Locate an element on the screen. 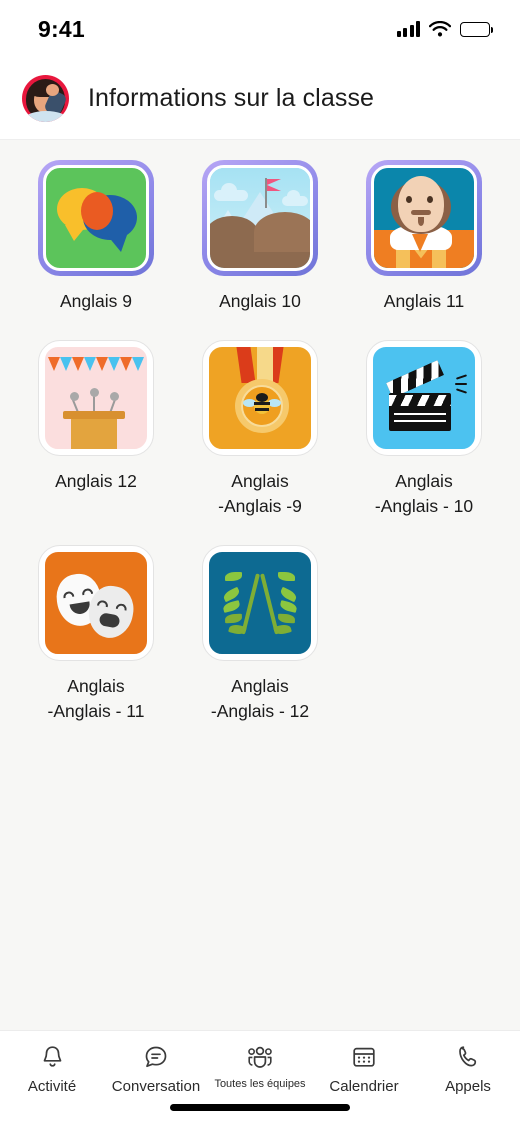  chat-icon is located at coordinates (156, 1057).